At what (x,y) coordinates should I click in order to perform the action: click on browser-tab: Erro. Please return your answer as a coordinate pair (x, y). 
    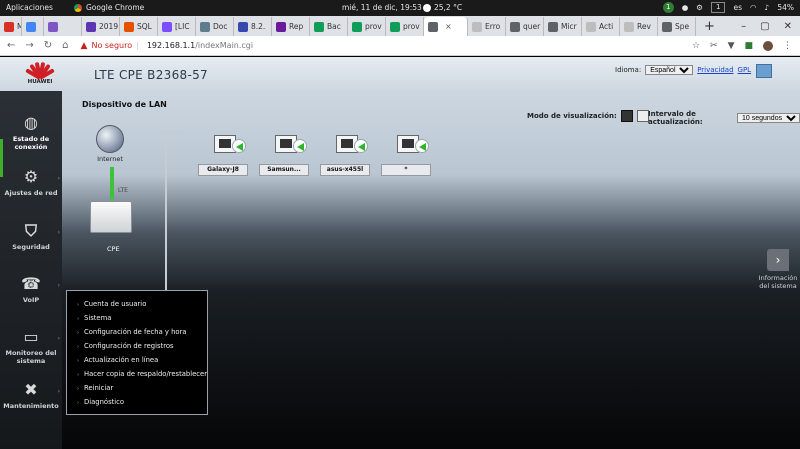
    Looking at the image, I should click on (487, 26).